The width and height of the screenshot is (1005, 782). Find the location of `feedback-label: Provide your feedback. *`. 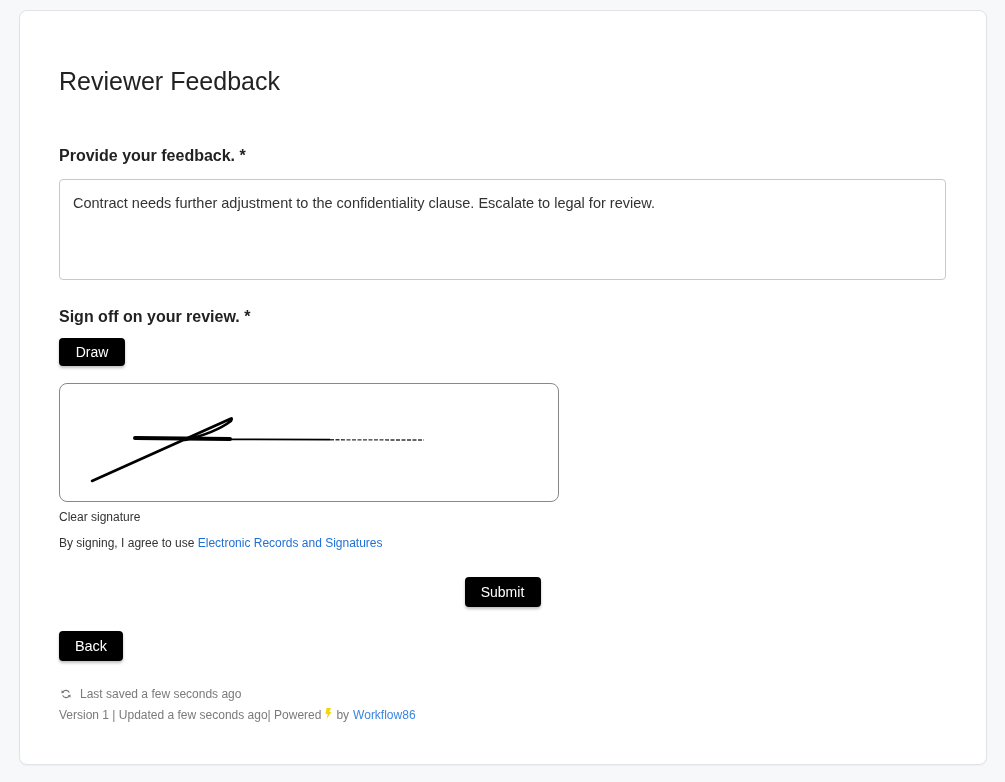

feedback-label: Provide your feedback. * is located at coordinates (152, 156).